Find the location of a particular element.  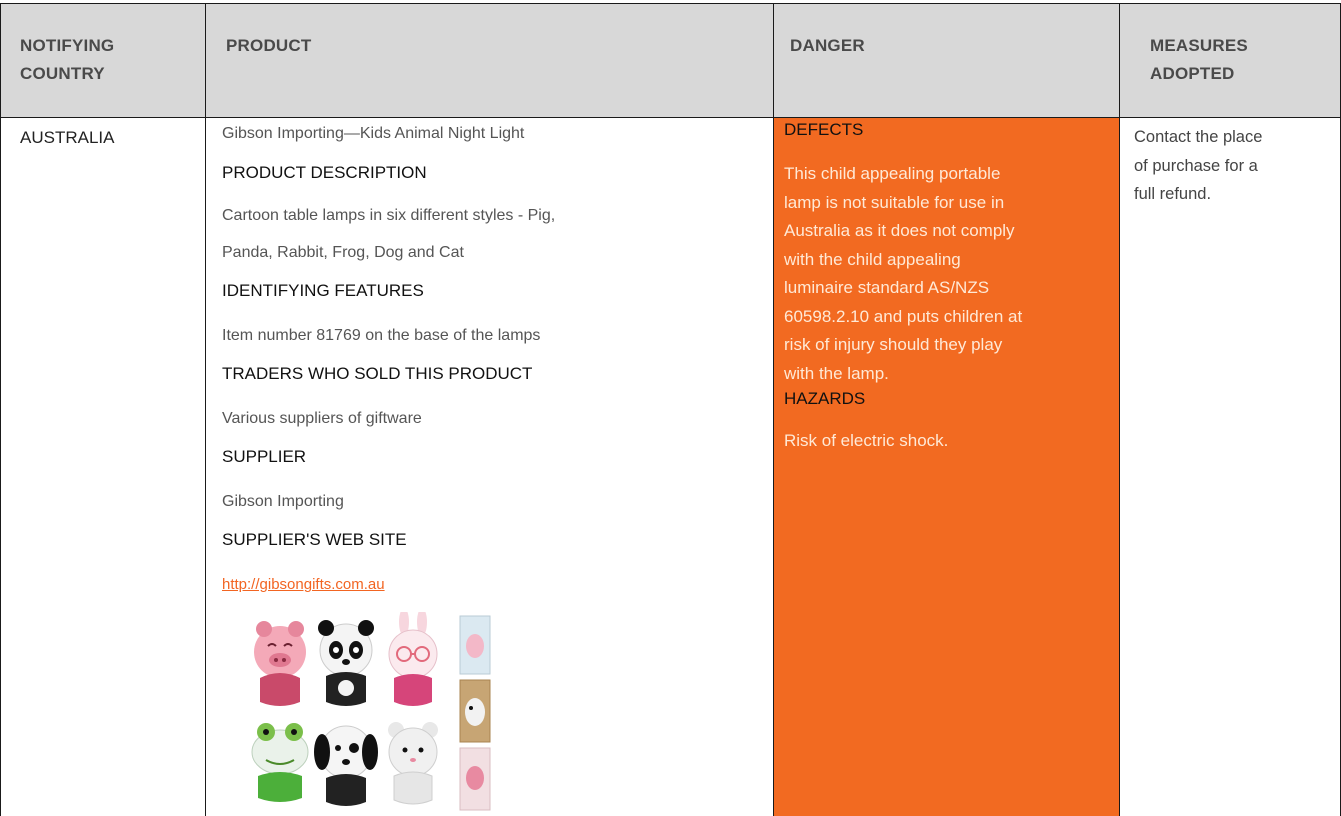

measures-line: of purchase for a is located at coordinates (1196, 165).